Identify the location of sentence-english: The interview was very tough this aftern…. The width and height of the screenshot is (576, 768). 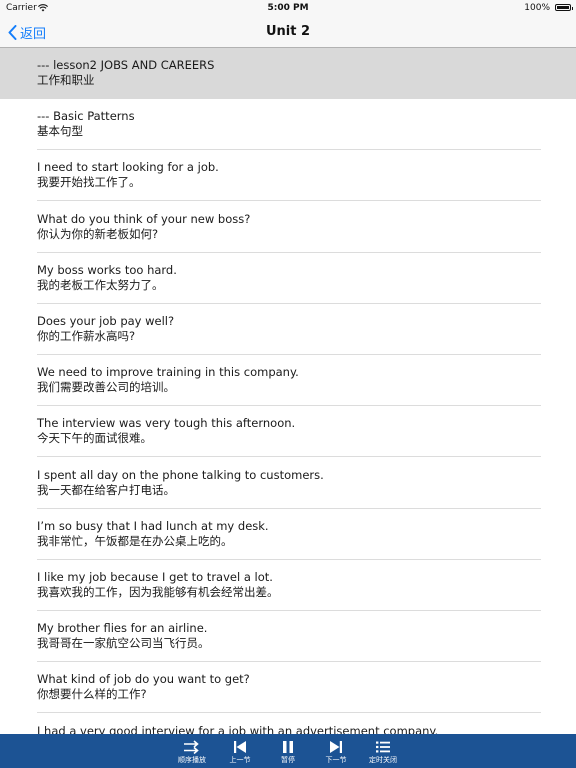
(166, 423).